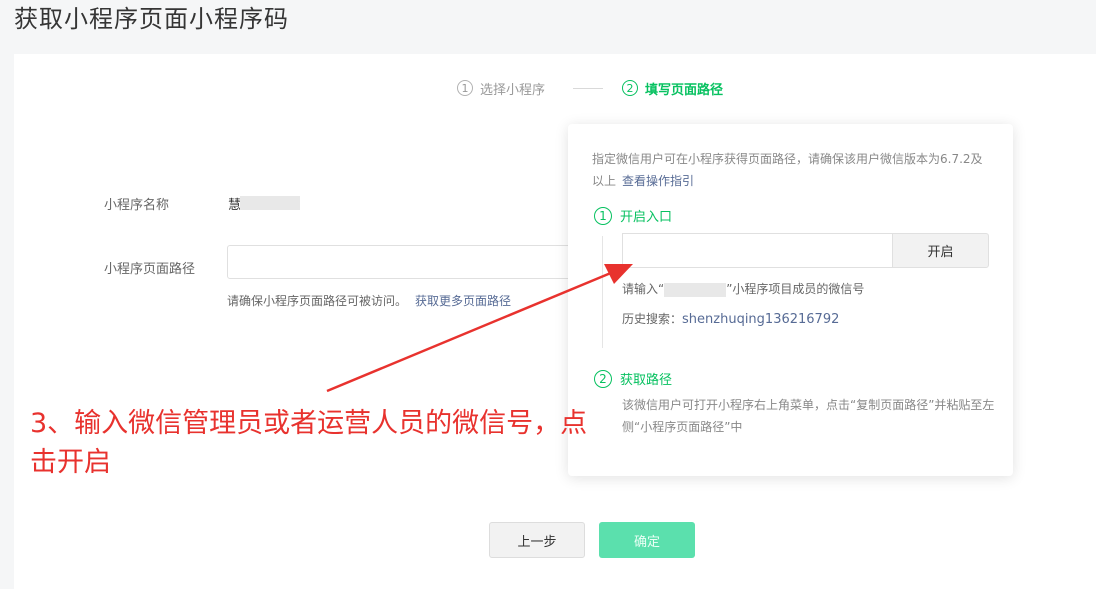 The height and width of the screenshot is (589, 1096). Describe the element at coordinates (137, 205) in the screenshot. I see `miniprogram-name-label: 小程序名称` at that location.